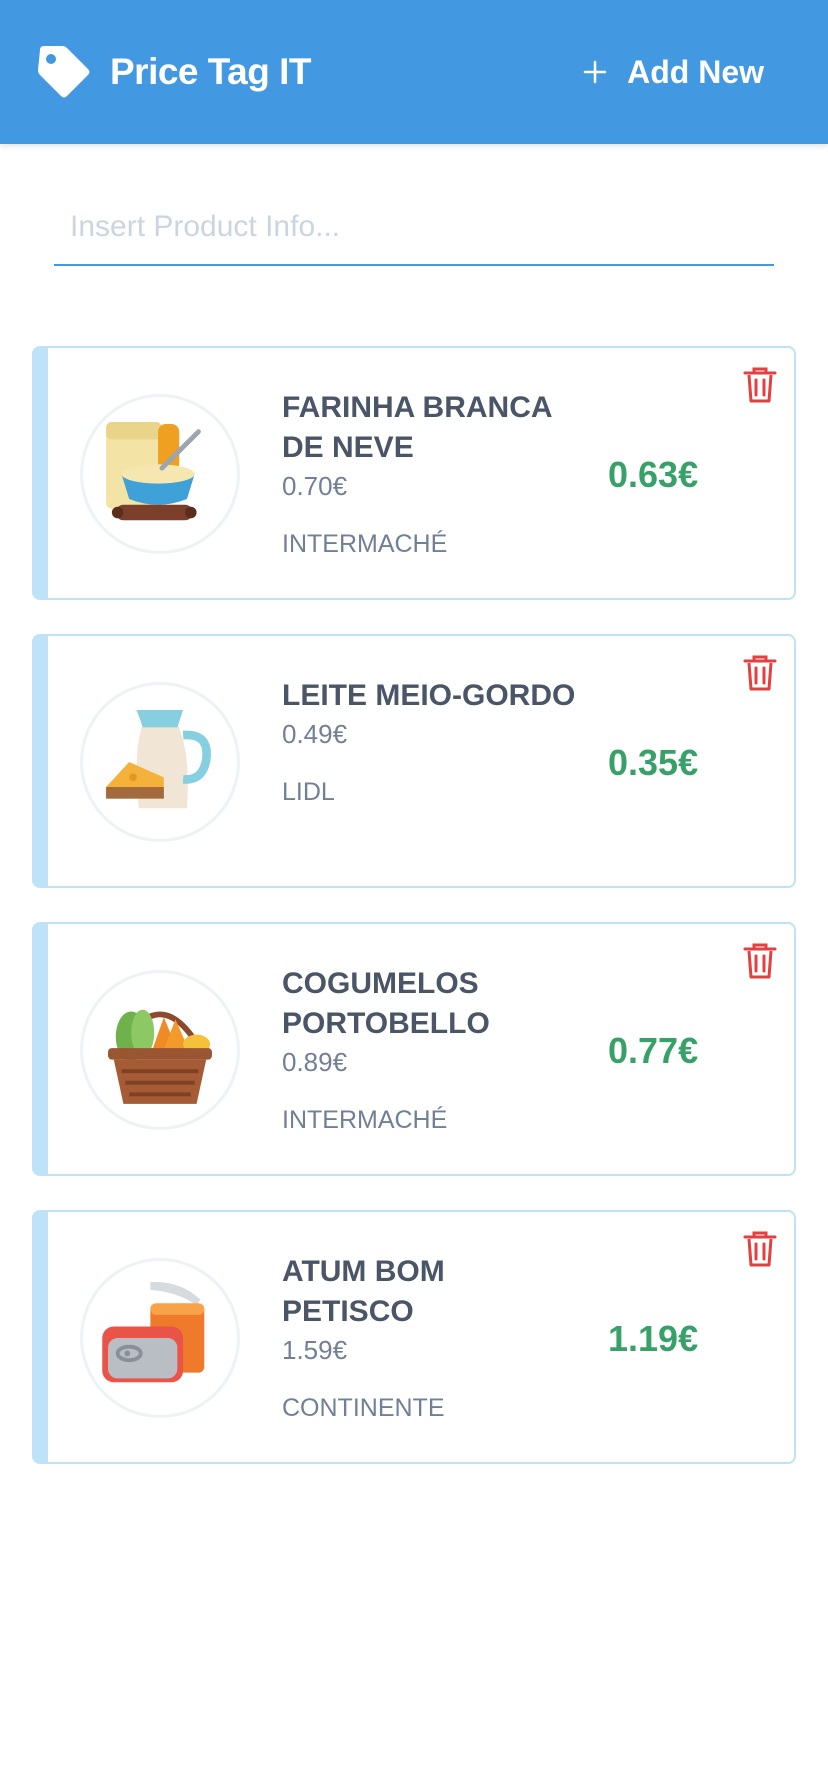  Describe the element at coordinates (160, 1056) in the screenshot. I see `vegetable-basket-icon` at that location.